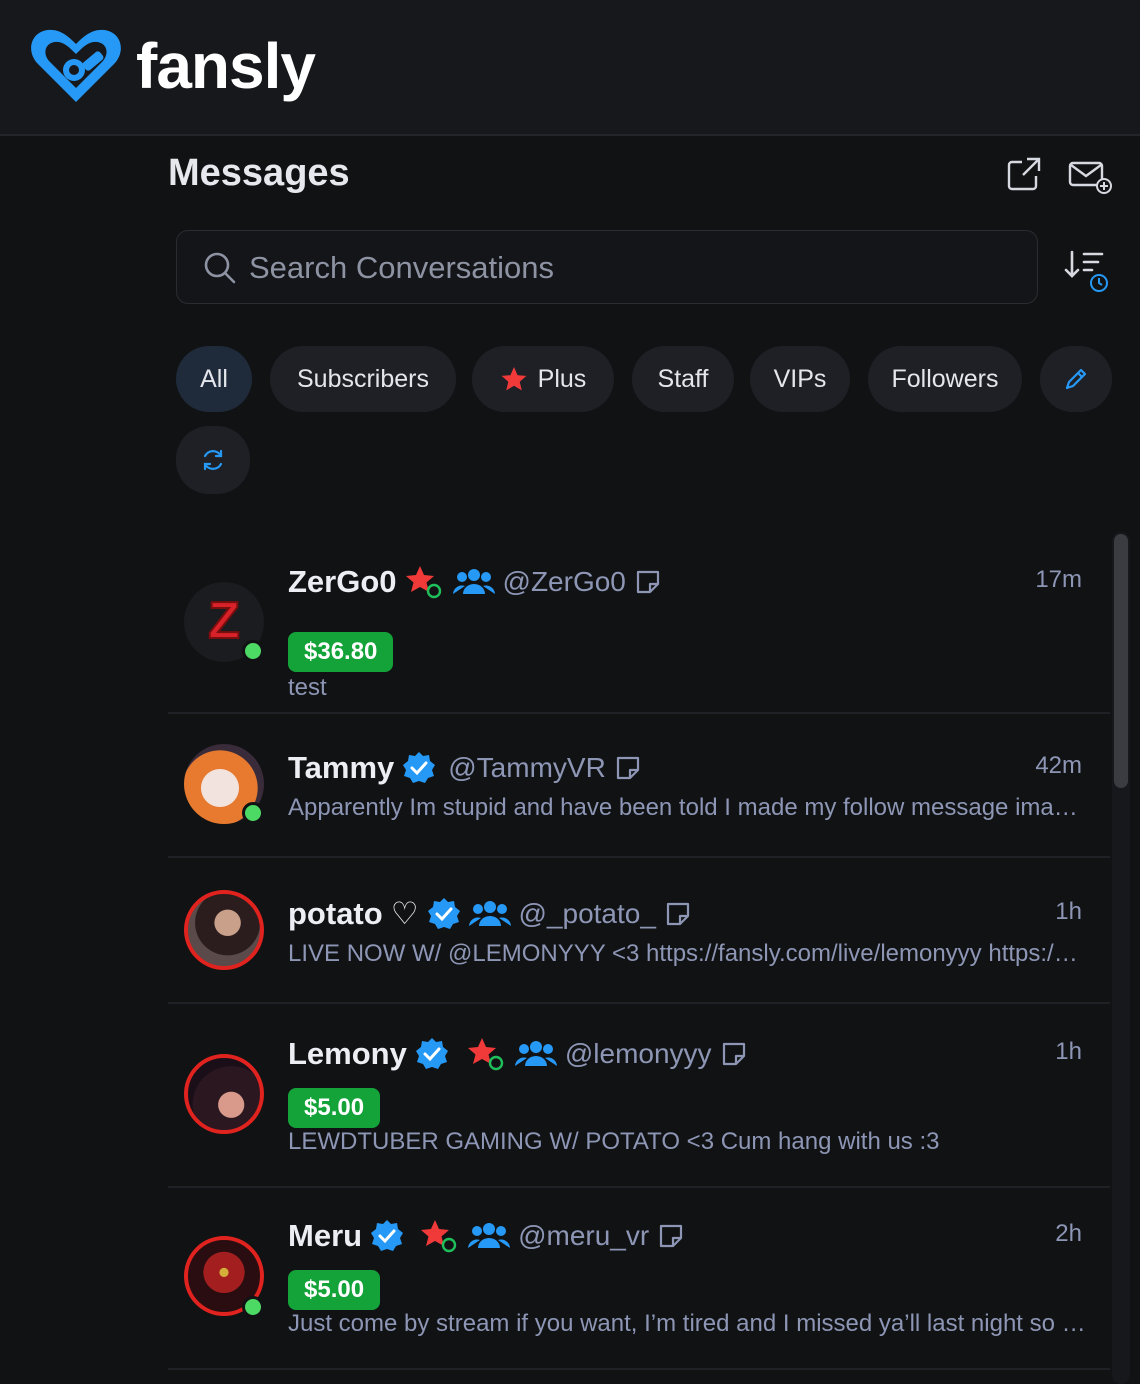 The width and height of the screenshot is (1140, 1384). Describe the element at coordinates (1091, 178) in the screenshot. I see `new-message-icon` at that location.